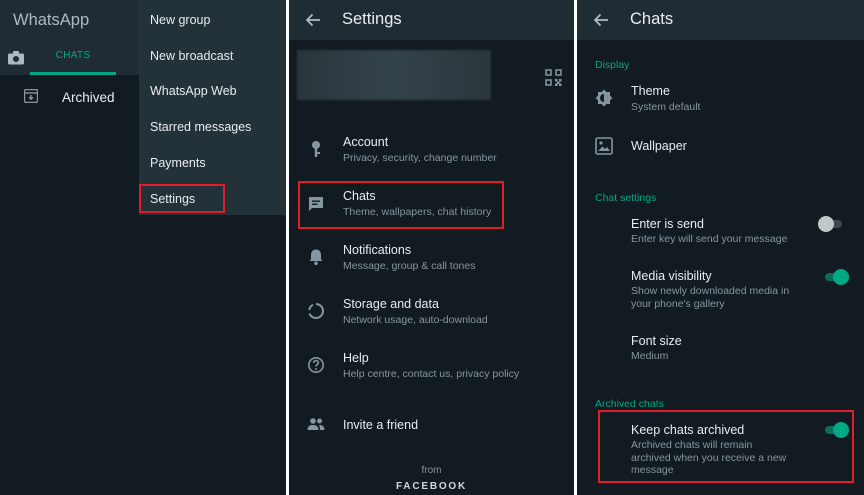  I want to click on page-title: Settings, so click(372, 19).